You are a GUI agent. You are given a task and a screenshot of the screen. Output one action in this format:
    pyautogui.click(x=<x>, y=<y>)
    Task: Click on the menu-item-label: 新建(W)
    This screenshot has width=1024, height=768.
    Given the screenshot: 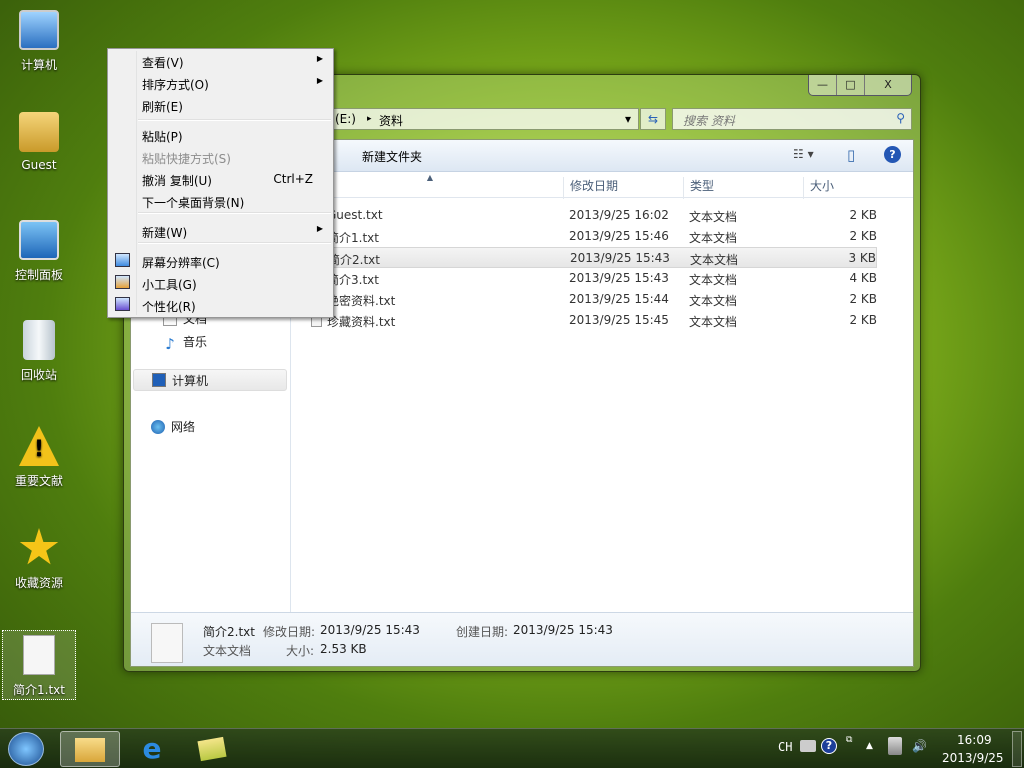 What is the action you would take?
    pyautogui.click(x=165, y=233)
    